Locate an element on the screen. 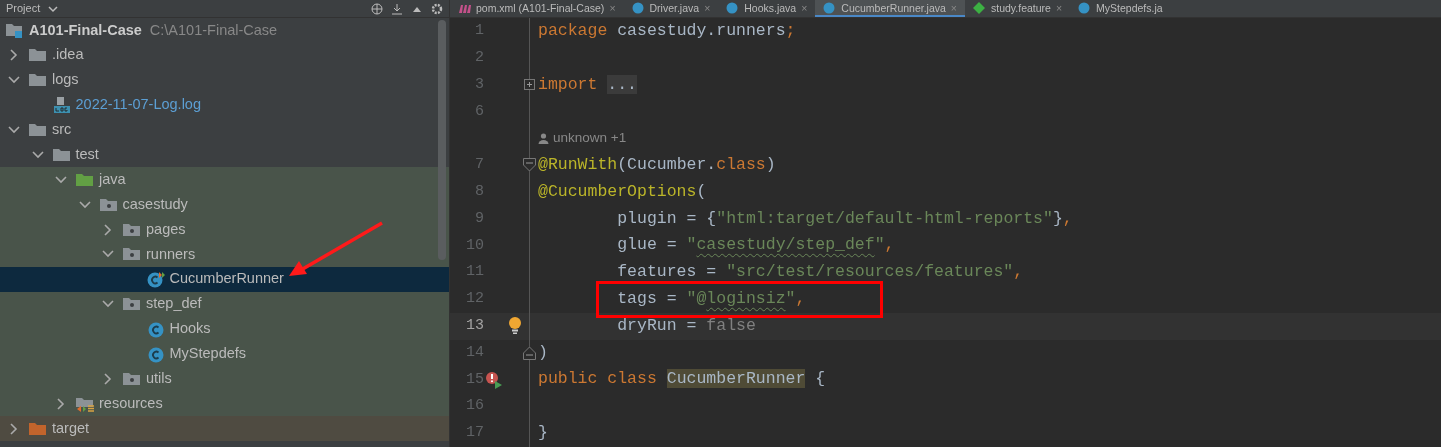 Image resolution: width=1441 pixels, height=447 pixels. line-number: 6 is located at coordinates (479, 111).